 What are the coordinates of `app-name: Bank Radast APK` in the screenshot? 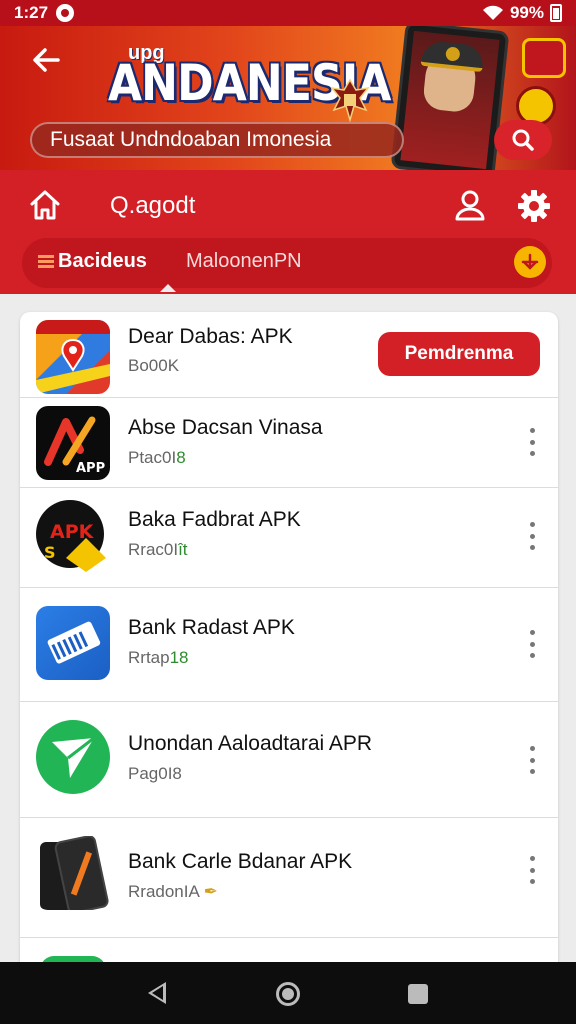 It's located at (211, 627).